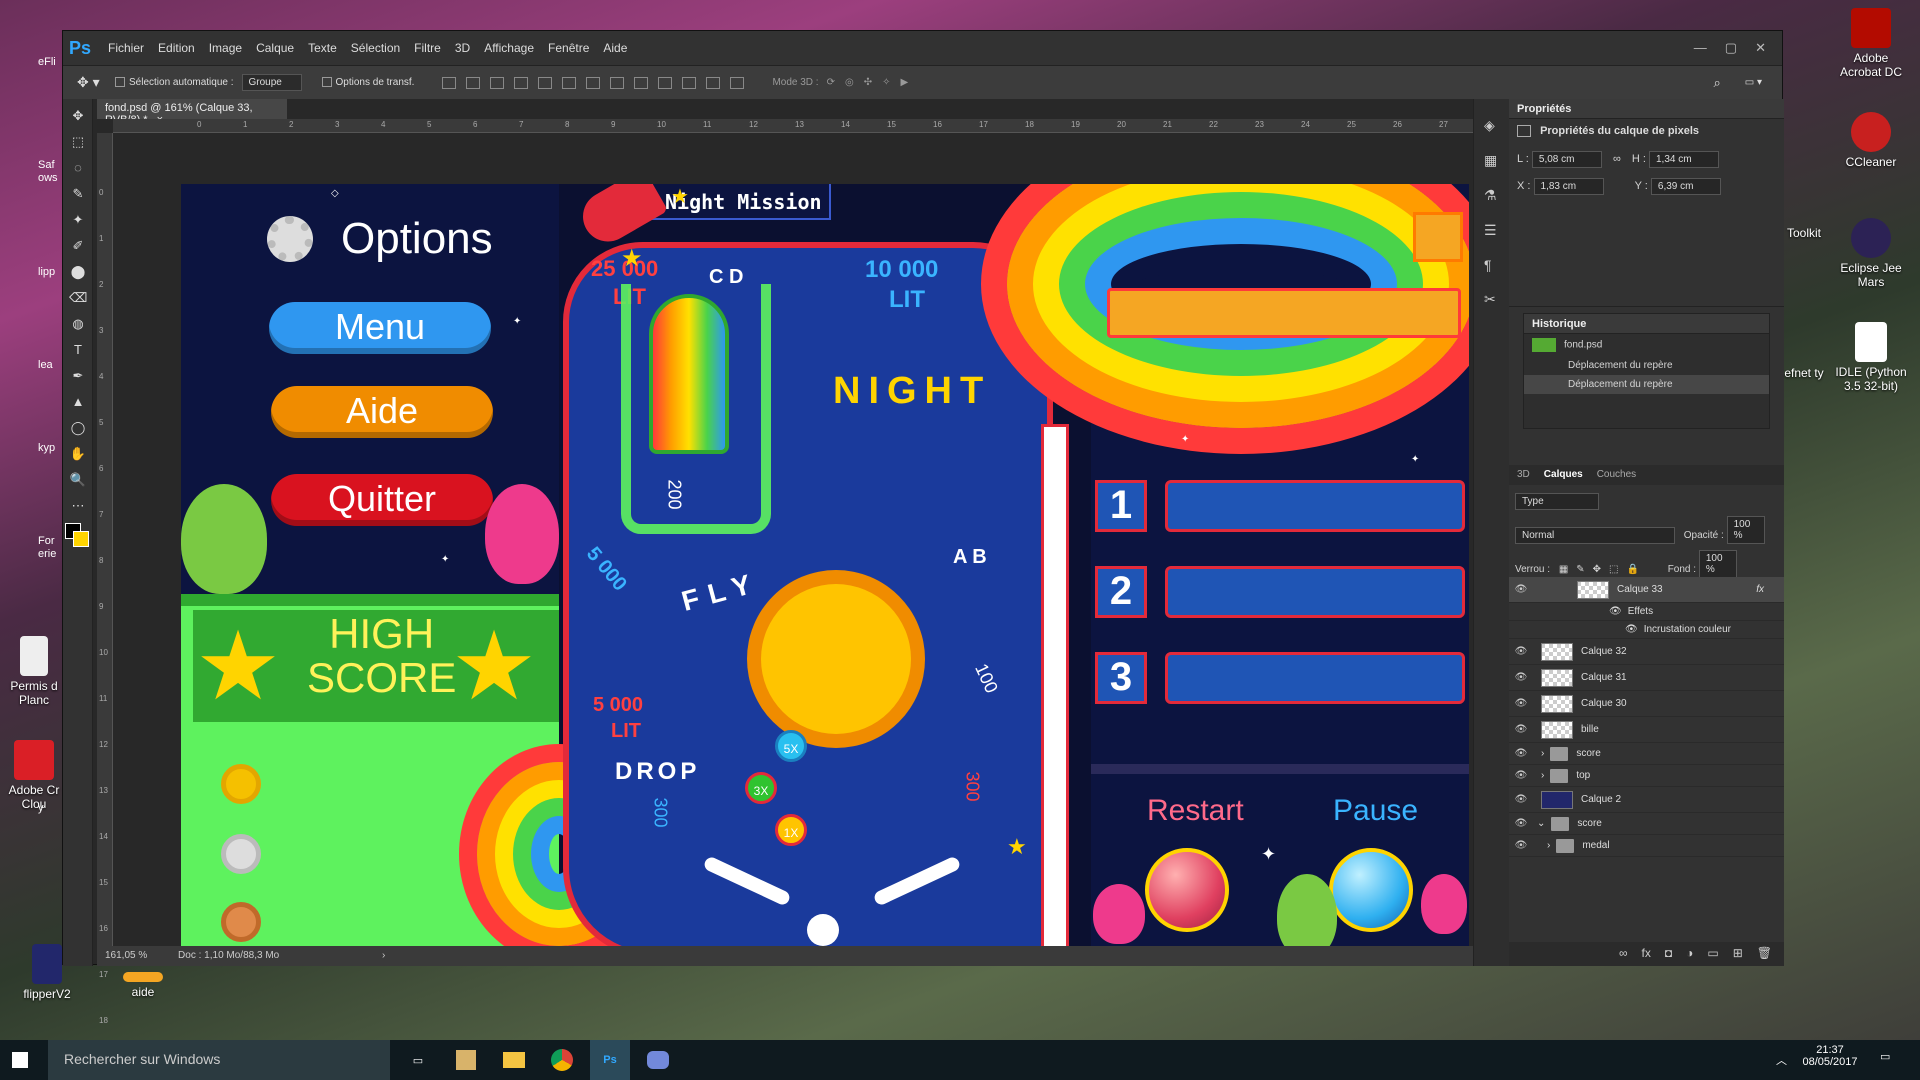 The width and height of the screenshot is (1920, 1080). I want to click on height-field: 1,34 cm, so click(1683, 160).